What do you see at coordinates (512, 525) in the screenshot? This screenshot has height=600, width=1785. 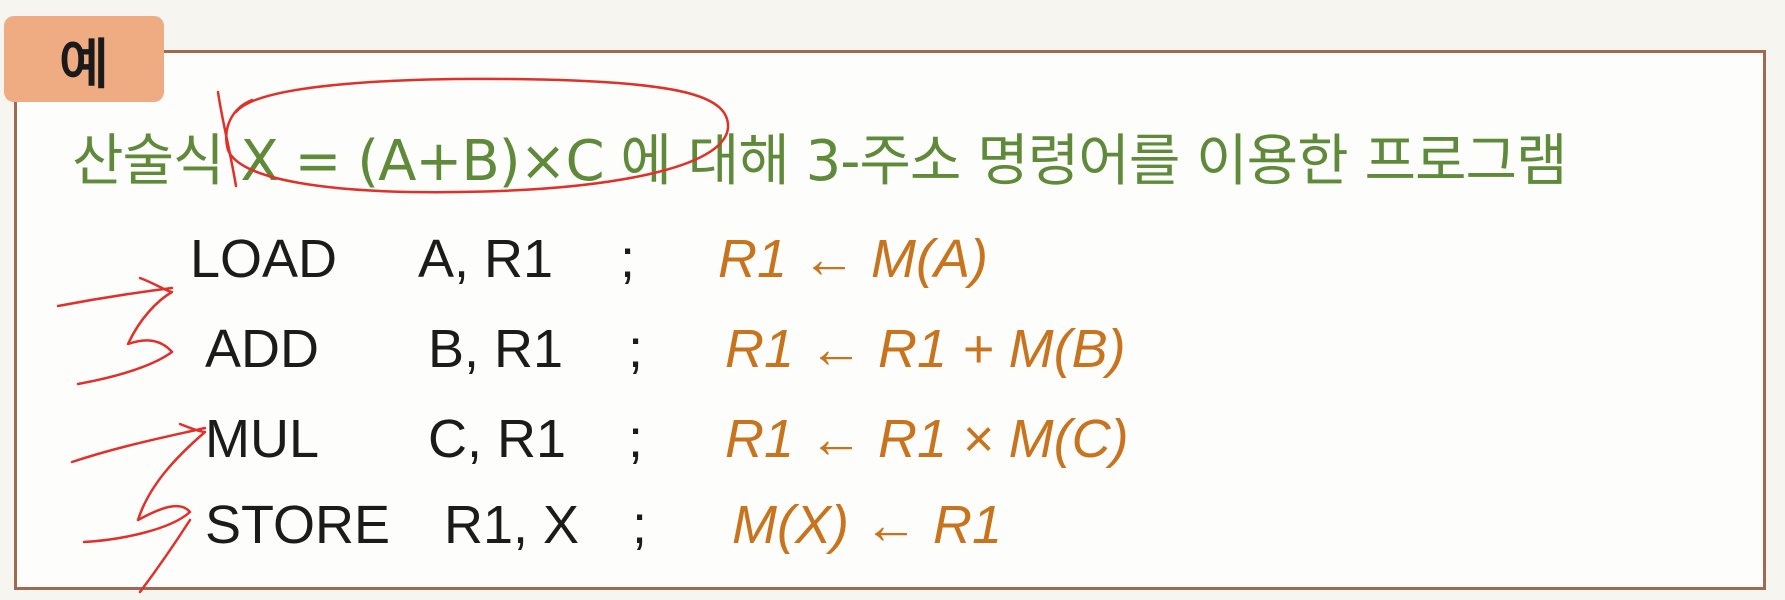 I see `operands: R1, X` at bounding box center [512, 525].